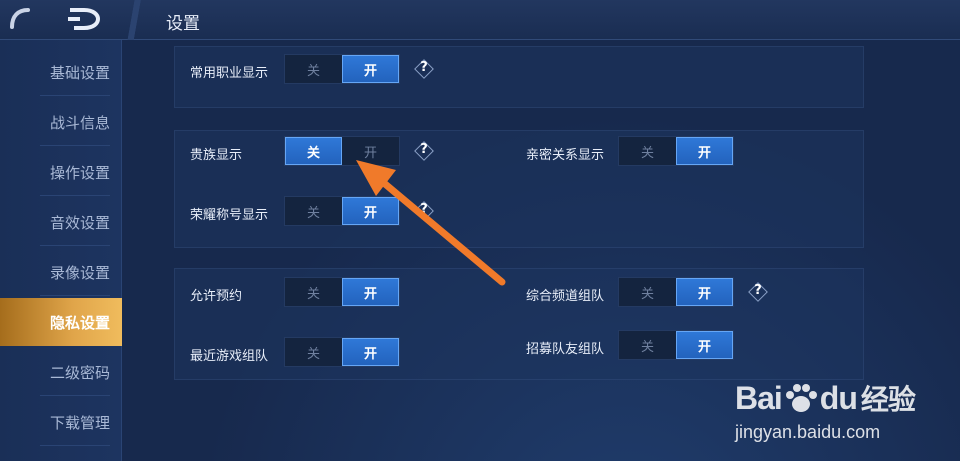 The height and width of the screenshot is (461, 960). What do you see at coordinates (229, 73) in the screenshot?
I see `common-job-label: 常用职业显示` at bounding box center [229, 73].